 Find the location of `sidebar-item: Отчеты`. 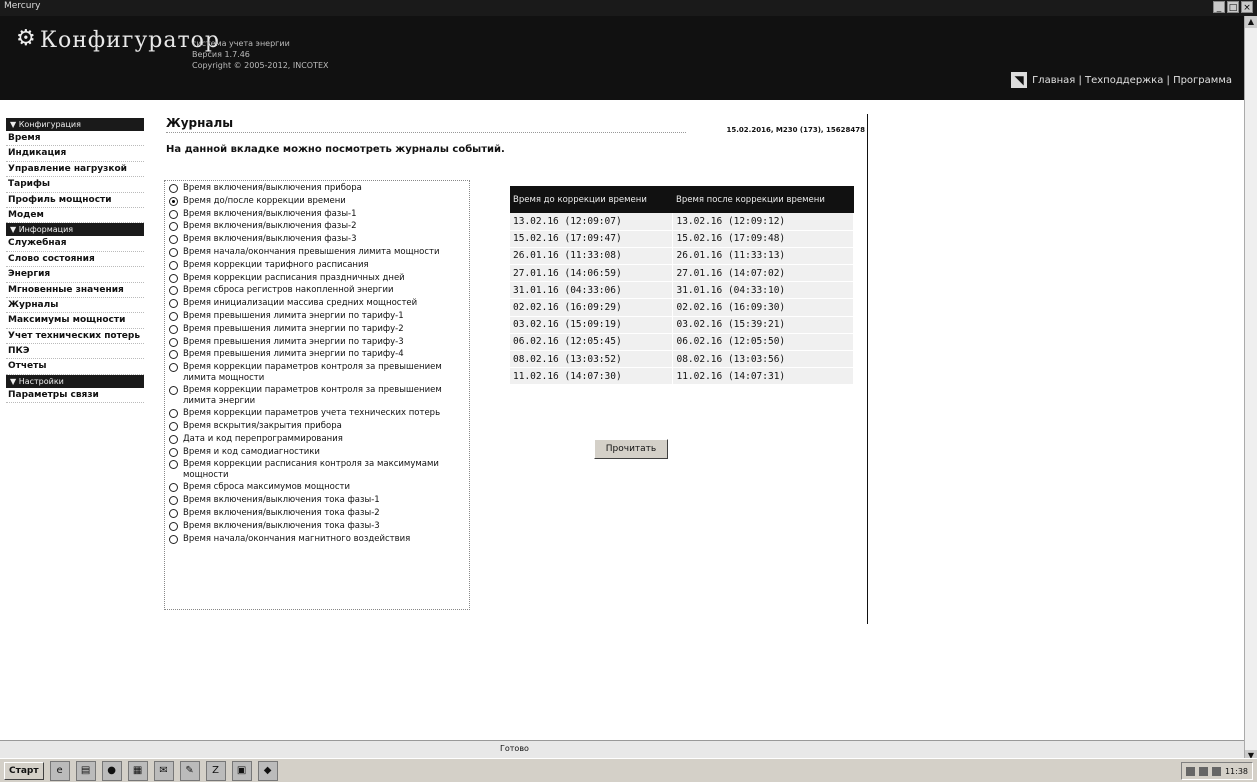

sidebar-item: Отчеты is located at coordinates (75, 367).